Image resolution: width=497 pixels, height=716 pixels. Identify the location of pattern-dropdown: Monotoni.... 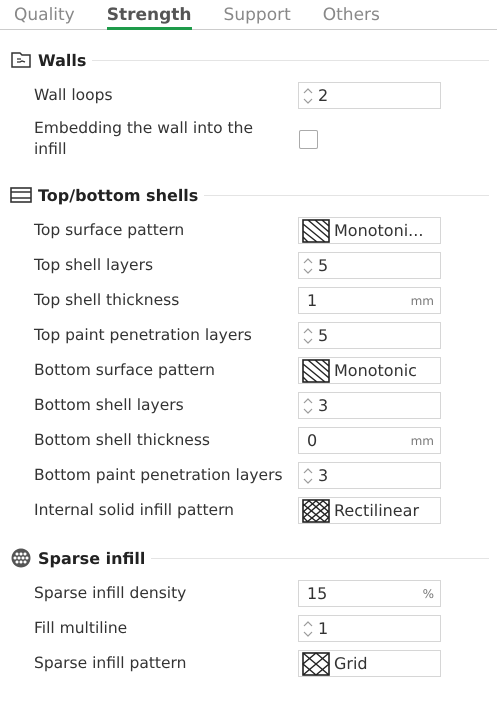
(369, 230).